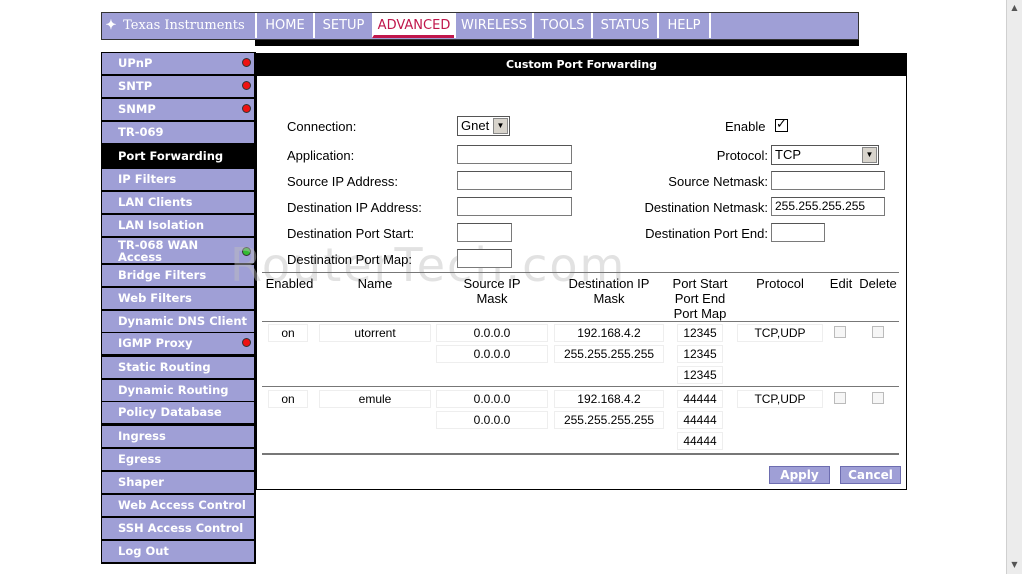 The image size is (1022, 574). What do you see at coordinates (147, 179) in the screenshot?
I see `sidebar-item-label: IP Filters` at bounding box center [147, 179].